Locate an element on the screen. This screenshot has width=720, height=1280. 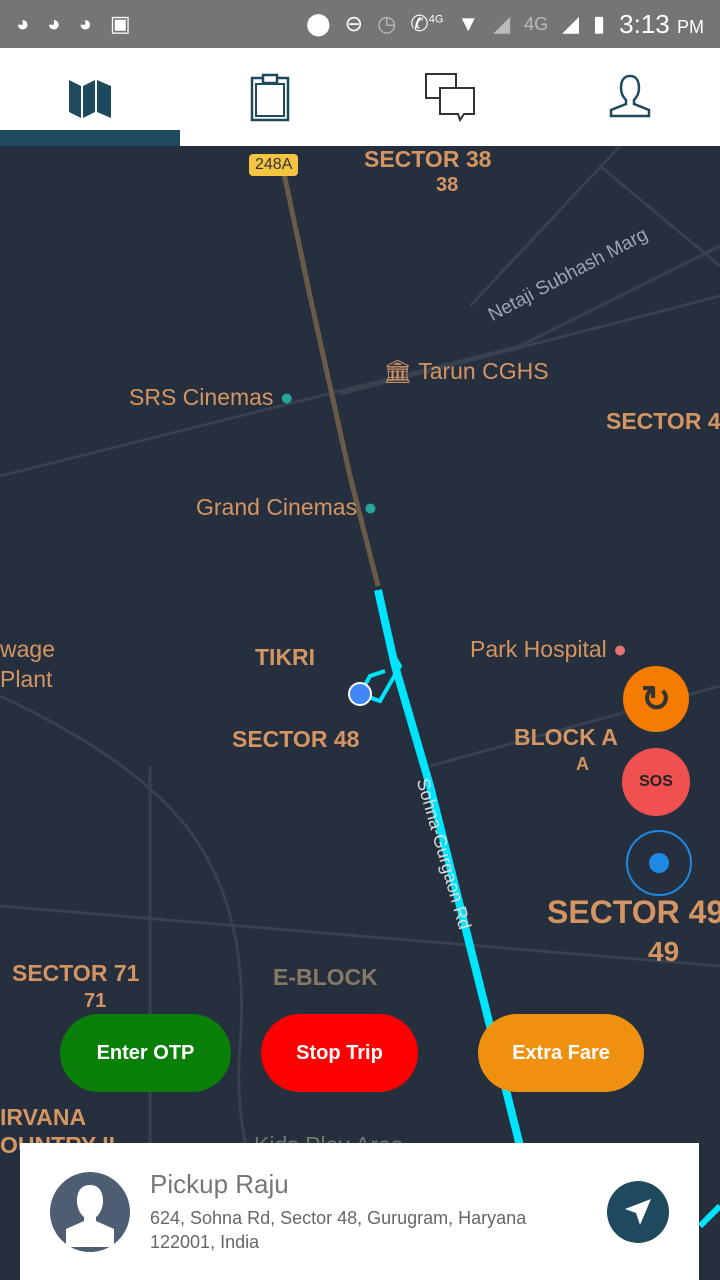
poi-label: Park Hospital is located at coordinates (538, 649).